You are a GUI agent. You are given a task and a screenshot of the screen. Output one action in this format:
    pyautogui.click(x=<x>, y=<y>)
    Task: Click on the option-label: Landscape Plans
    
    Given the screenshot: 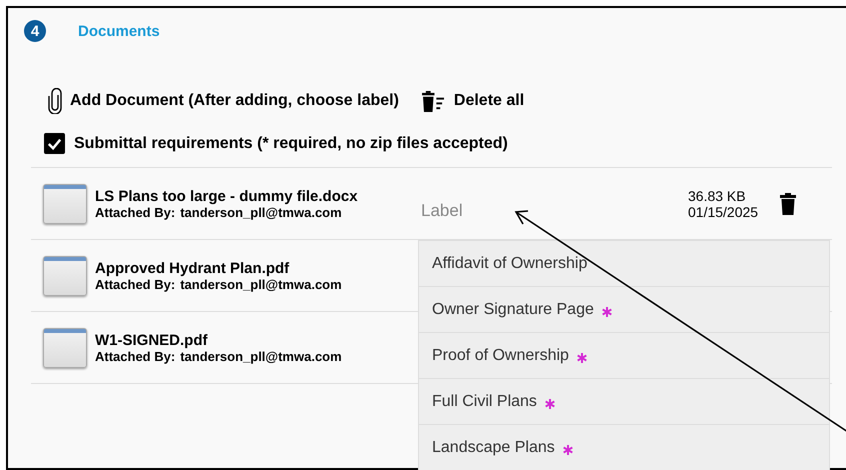 What is the action you would take?
    pyautogui.click(x=493, y=447)
    